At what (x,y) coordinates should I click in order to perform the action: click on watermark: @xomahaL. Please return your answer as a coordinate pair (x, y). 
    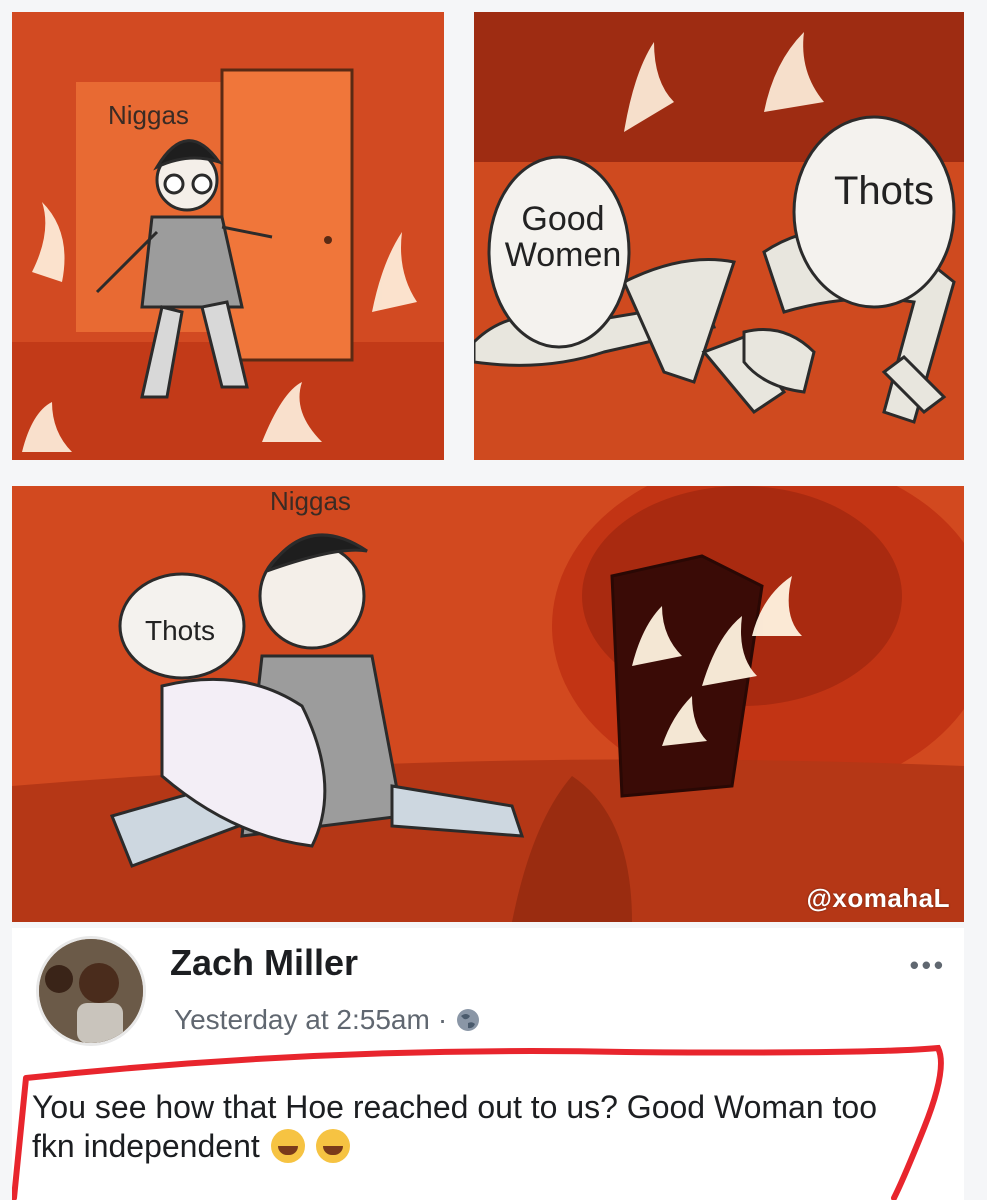
    Looking at the image, I should click on (878, 898).